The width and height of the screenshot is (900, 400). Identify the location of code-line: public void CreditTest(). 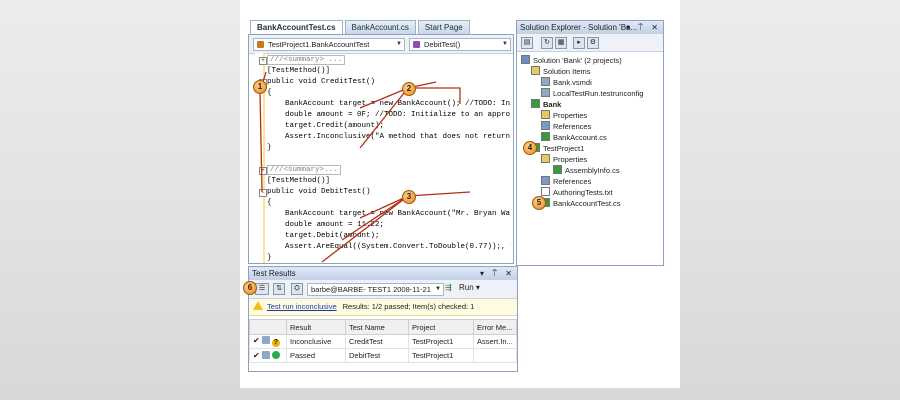
(321, 82).